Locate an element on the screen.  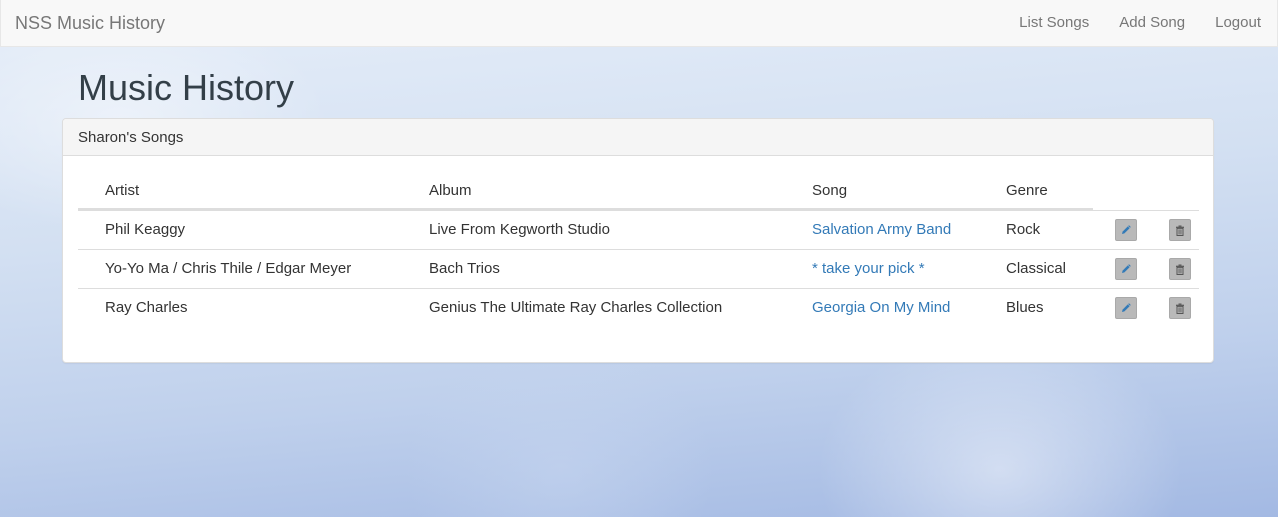
column-header-song: Song is located at coordinates (830, 190).